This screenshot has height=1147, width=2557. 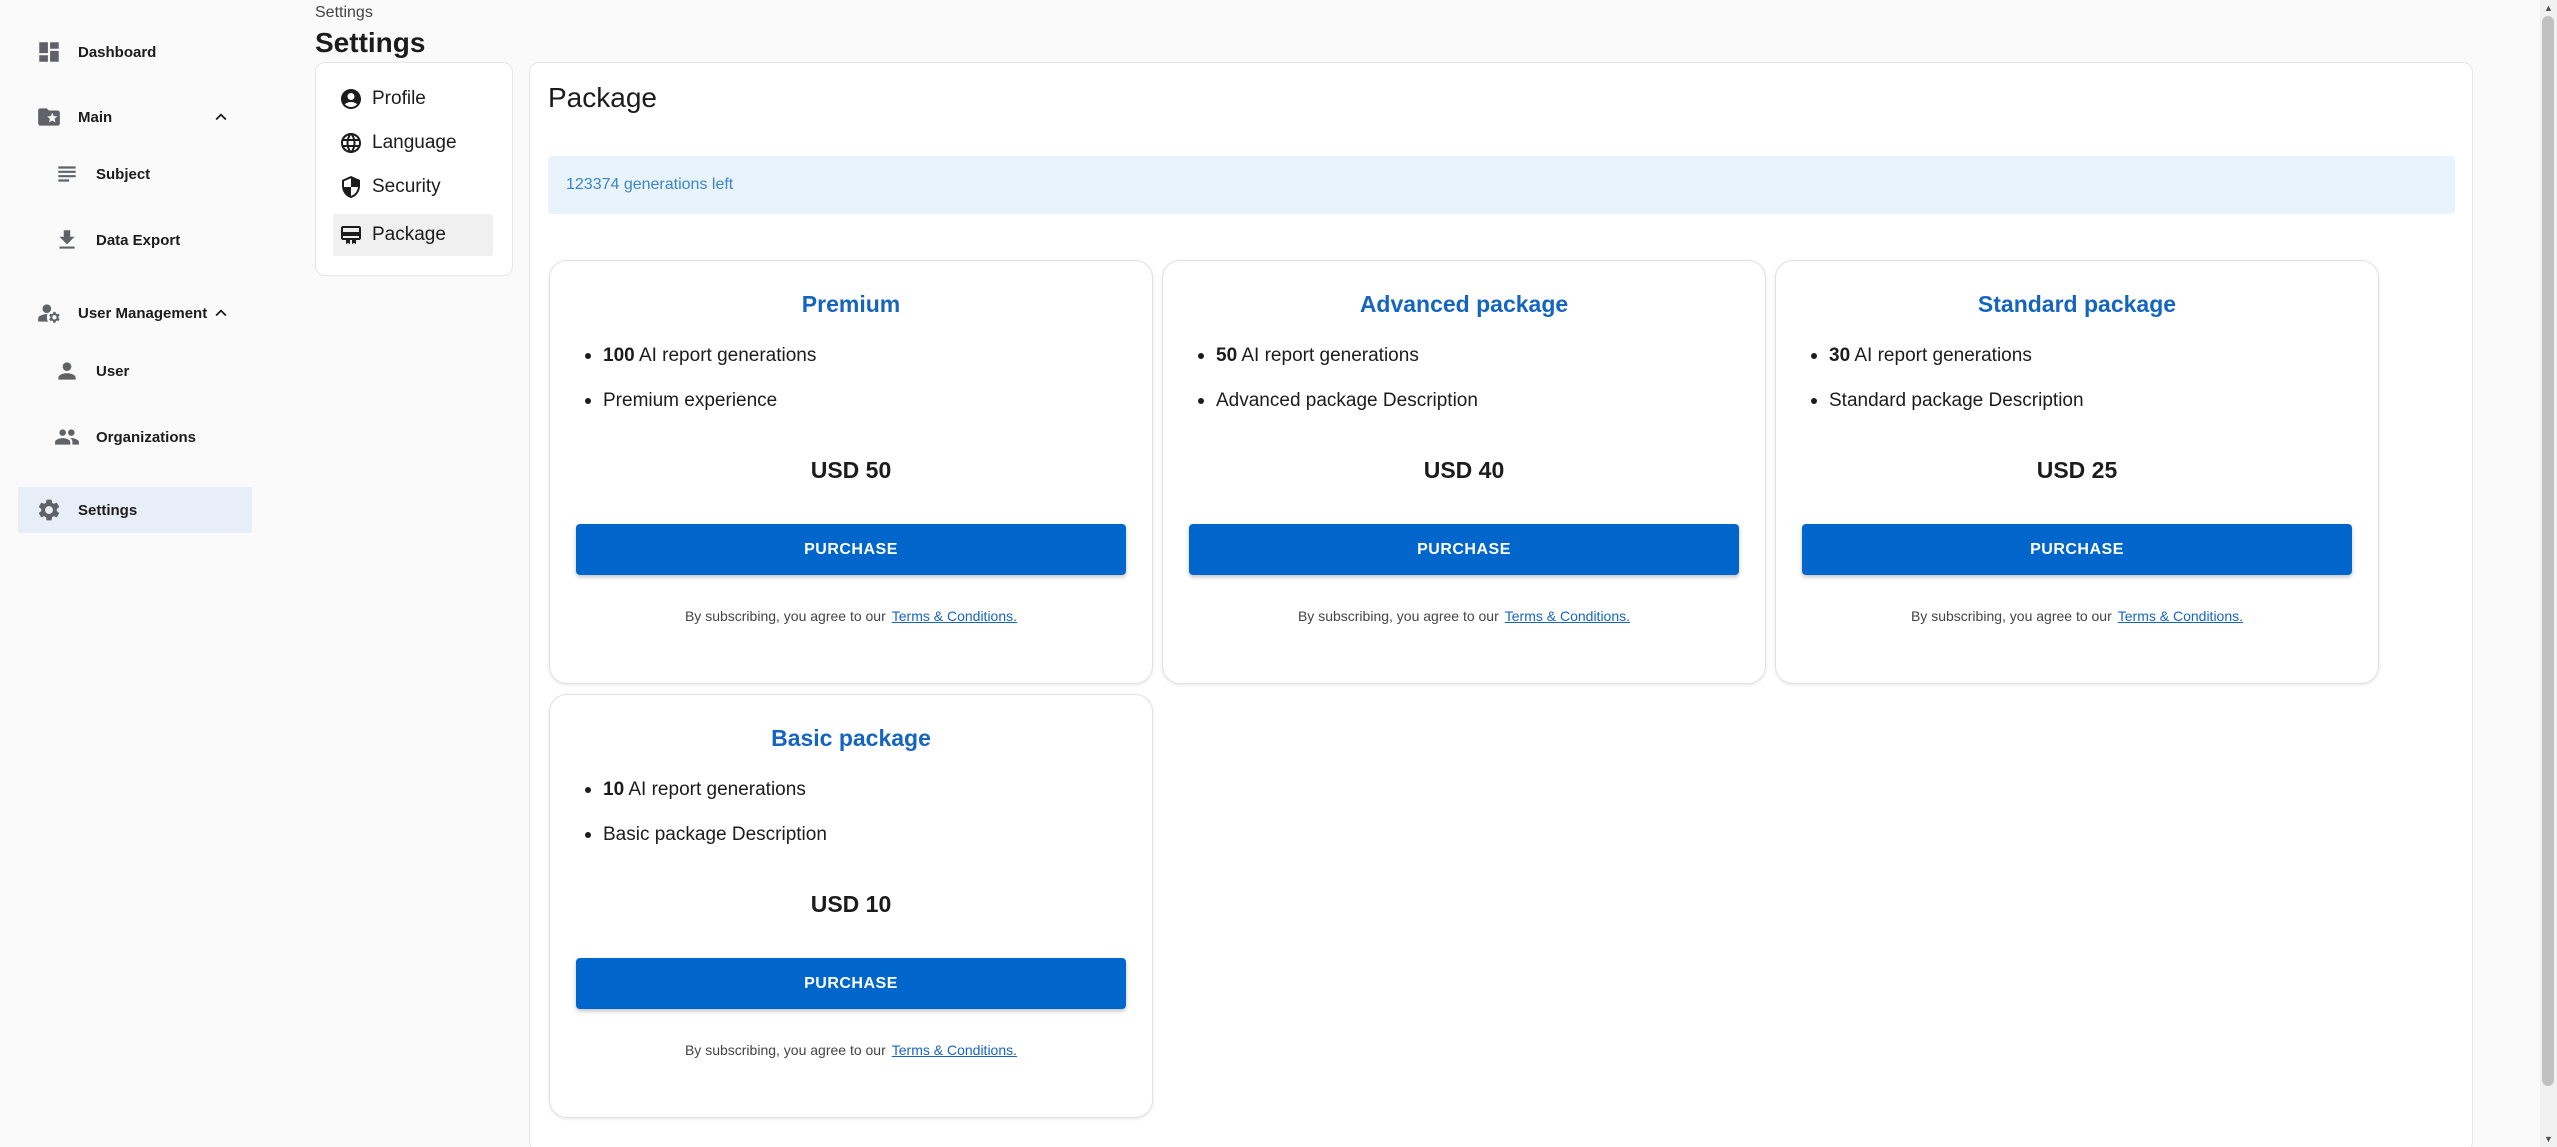 What do you see at coordinates (705, 846) in the screenshot?
I see `feature-item: Basic package Description` at bounding box center [705, 846].